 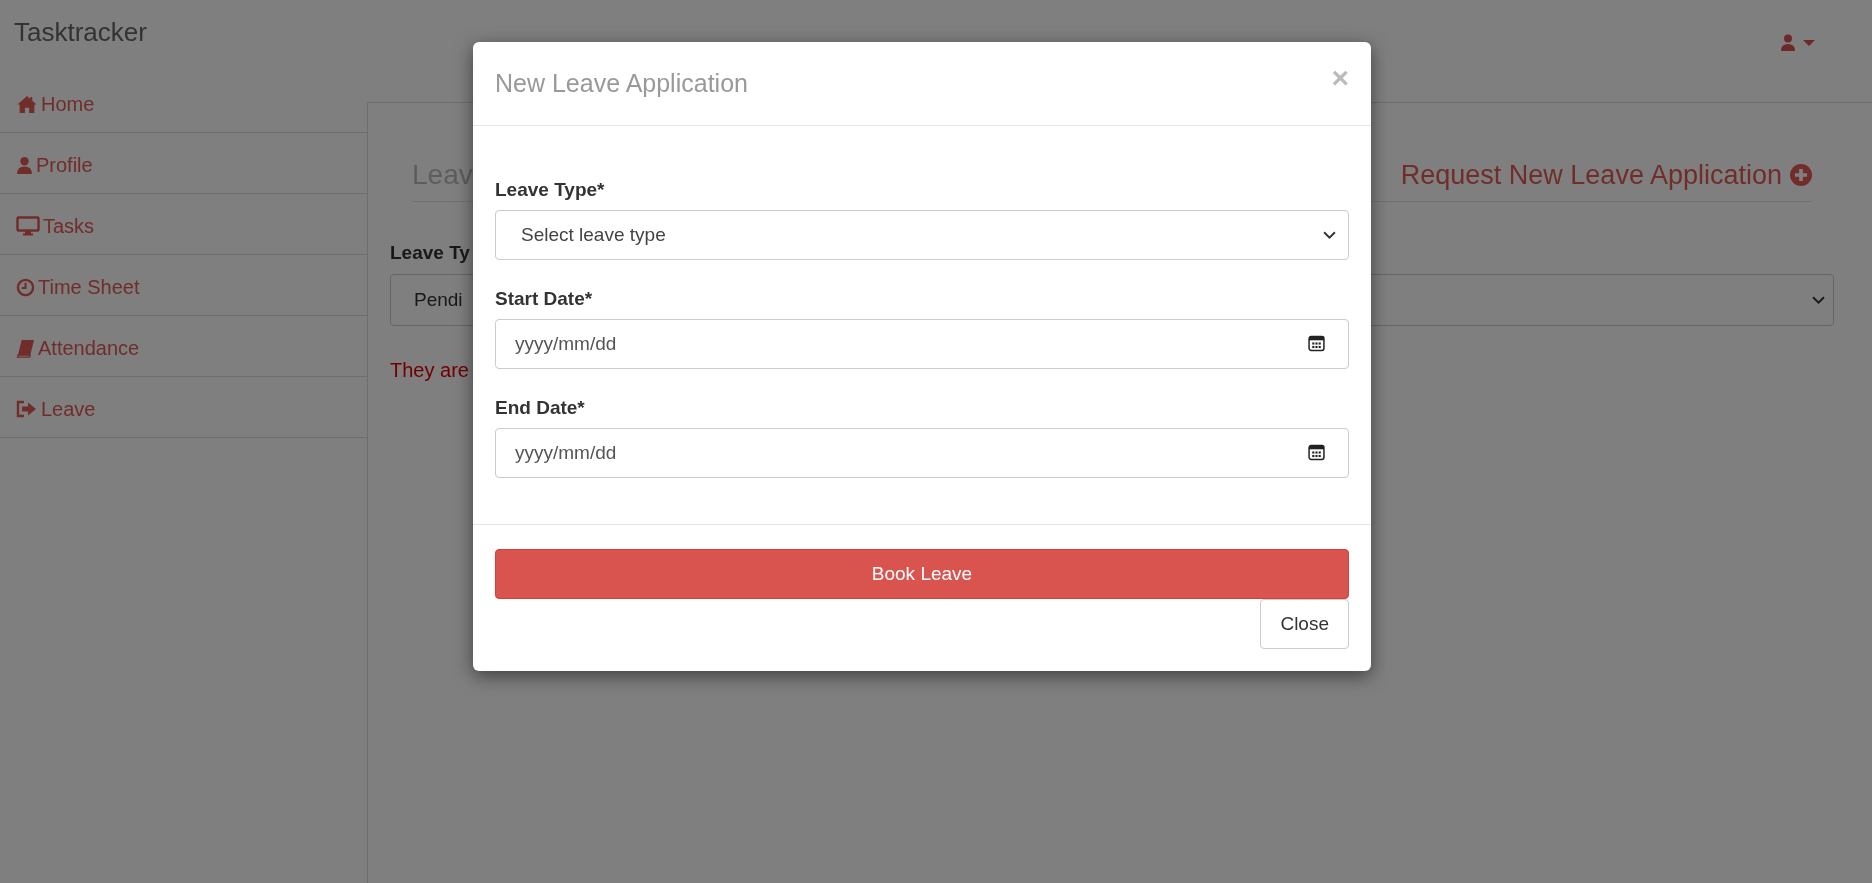 I want to click on person-icon, so click(x=24, y=165).